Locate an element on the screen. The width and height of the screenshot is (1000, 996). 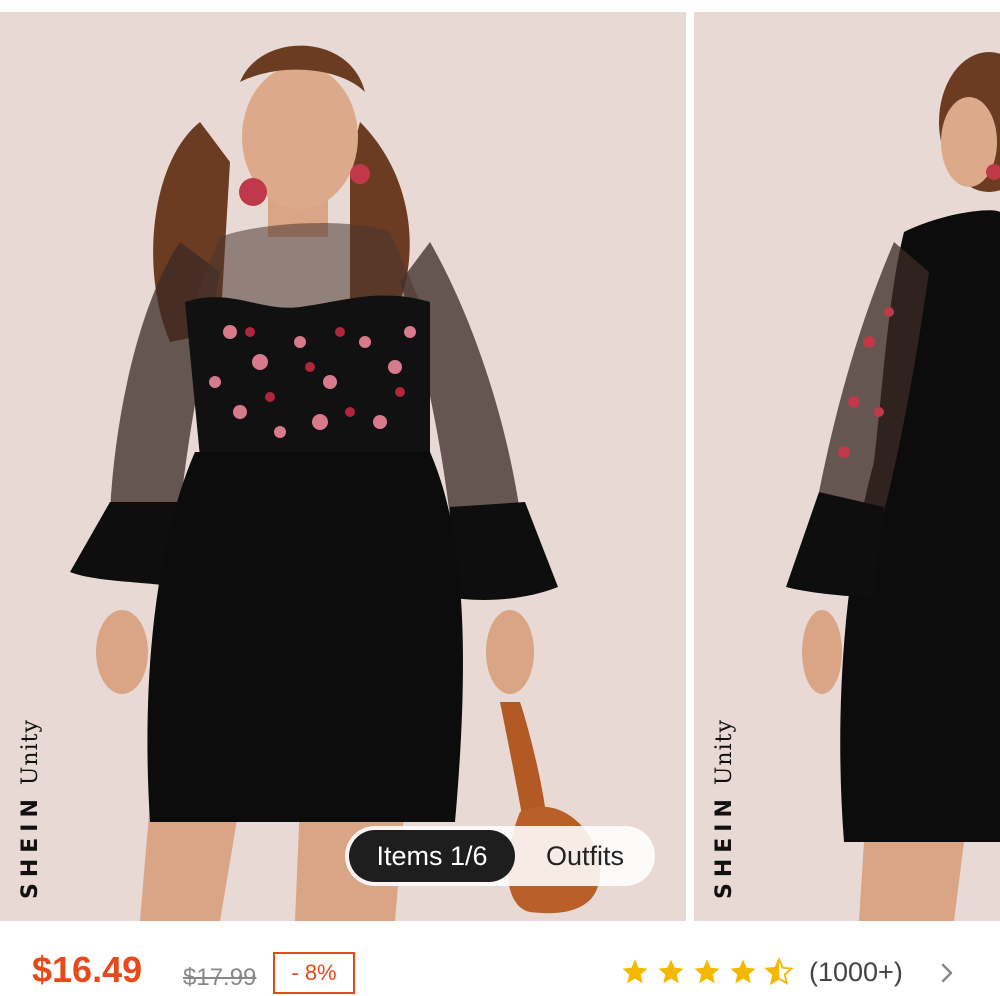
gallery-tab-switcher: Items 1/6 Outfits is located at coordinates (500, 856).